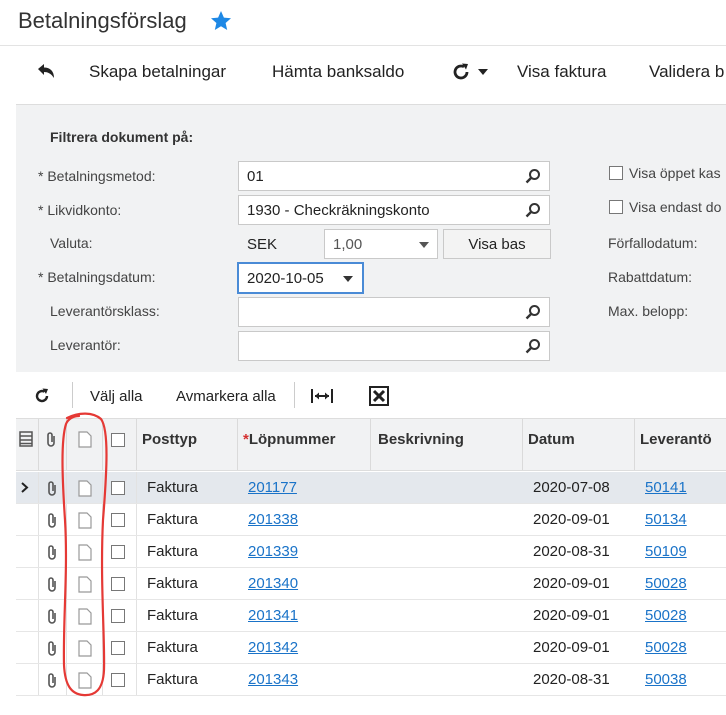  Describe the element at coordinates (84, 210) in the screenshot. I see `cash-account-label-text: Likvidkonto:` at that location.